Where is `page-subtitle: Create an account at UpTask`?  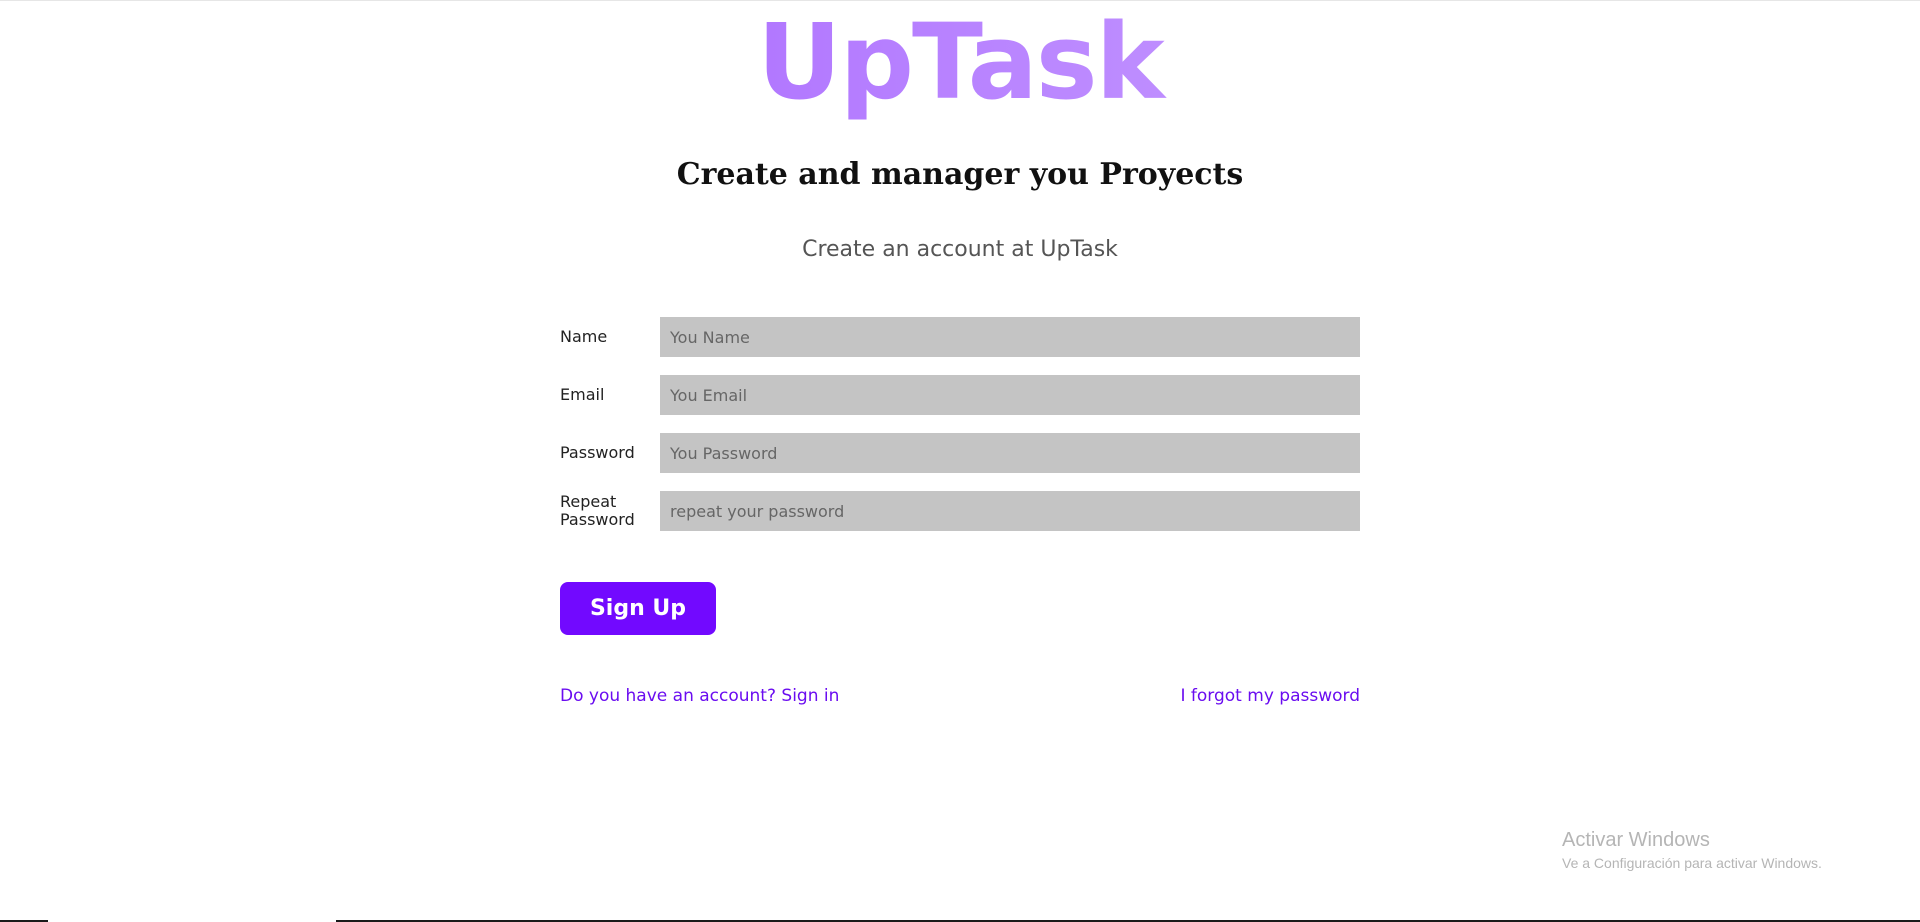
page-subtitle: Create an account at UpTask is located at coordinates (960, 249).